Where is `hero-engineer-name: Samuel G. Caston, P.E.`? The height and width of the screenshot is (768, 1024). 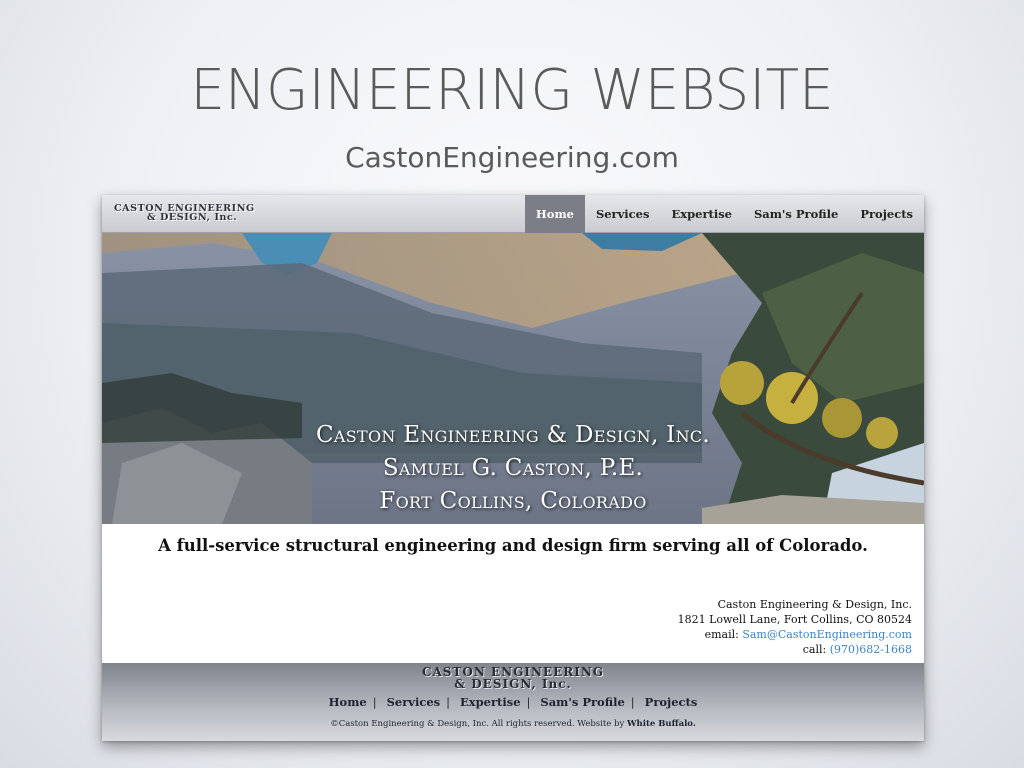
hero-engineer-name: Samuel G. Caston, P.E. is located at coordinates (513, 468).